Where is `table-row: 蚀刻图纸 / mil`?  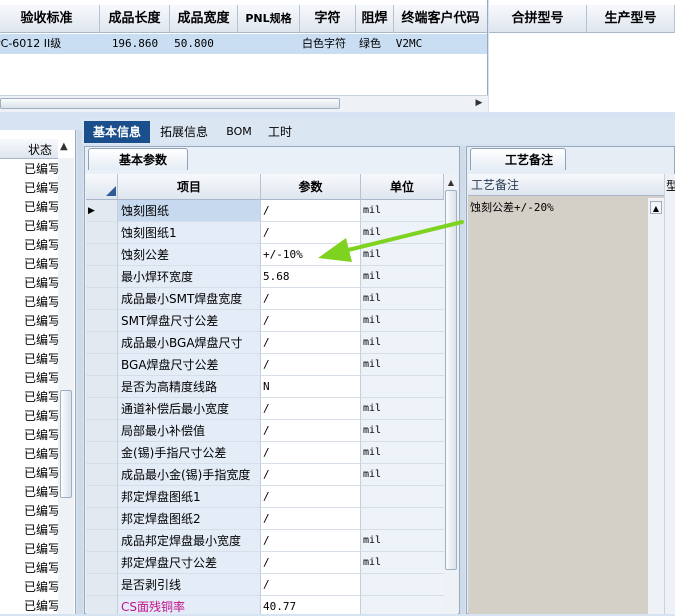
table-row: 蚀刻图纸 / mil is located at coordinates (265, 211).